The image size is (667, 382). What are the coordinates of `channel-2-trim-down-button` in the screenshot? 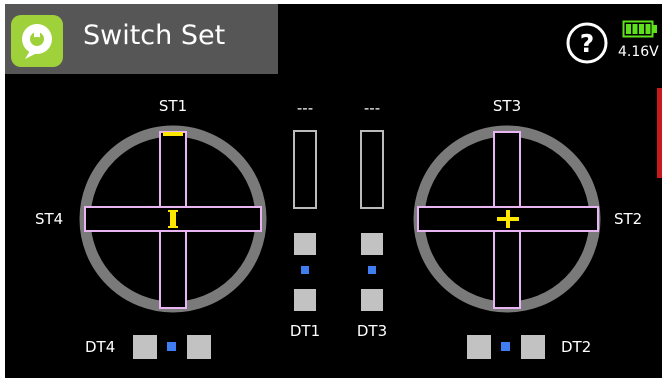 It's located at (372, 300).